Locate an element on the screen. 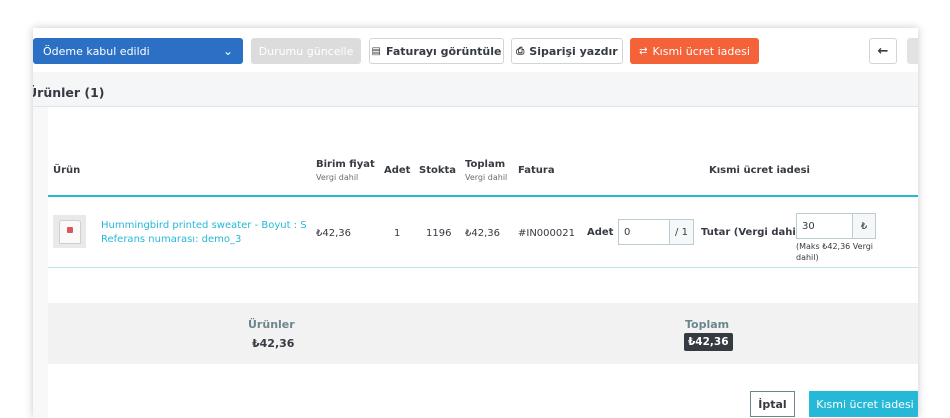 The image size is (950, 418). product-reference: Referans numarası: demo_3 is located at coordinates (171, 239).